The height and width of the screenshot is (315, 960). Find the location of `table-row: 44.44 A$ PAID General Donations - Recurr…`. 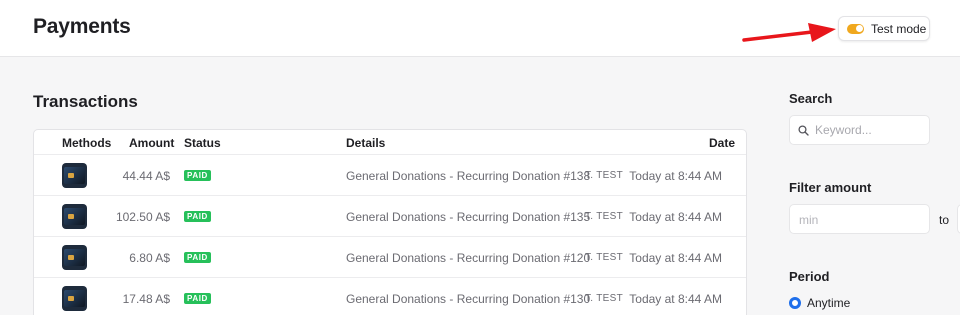

table-row: 44.44 A$ PAID General Donations - Recurr… is located at coordinates (390, 175).